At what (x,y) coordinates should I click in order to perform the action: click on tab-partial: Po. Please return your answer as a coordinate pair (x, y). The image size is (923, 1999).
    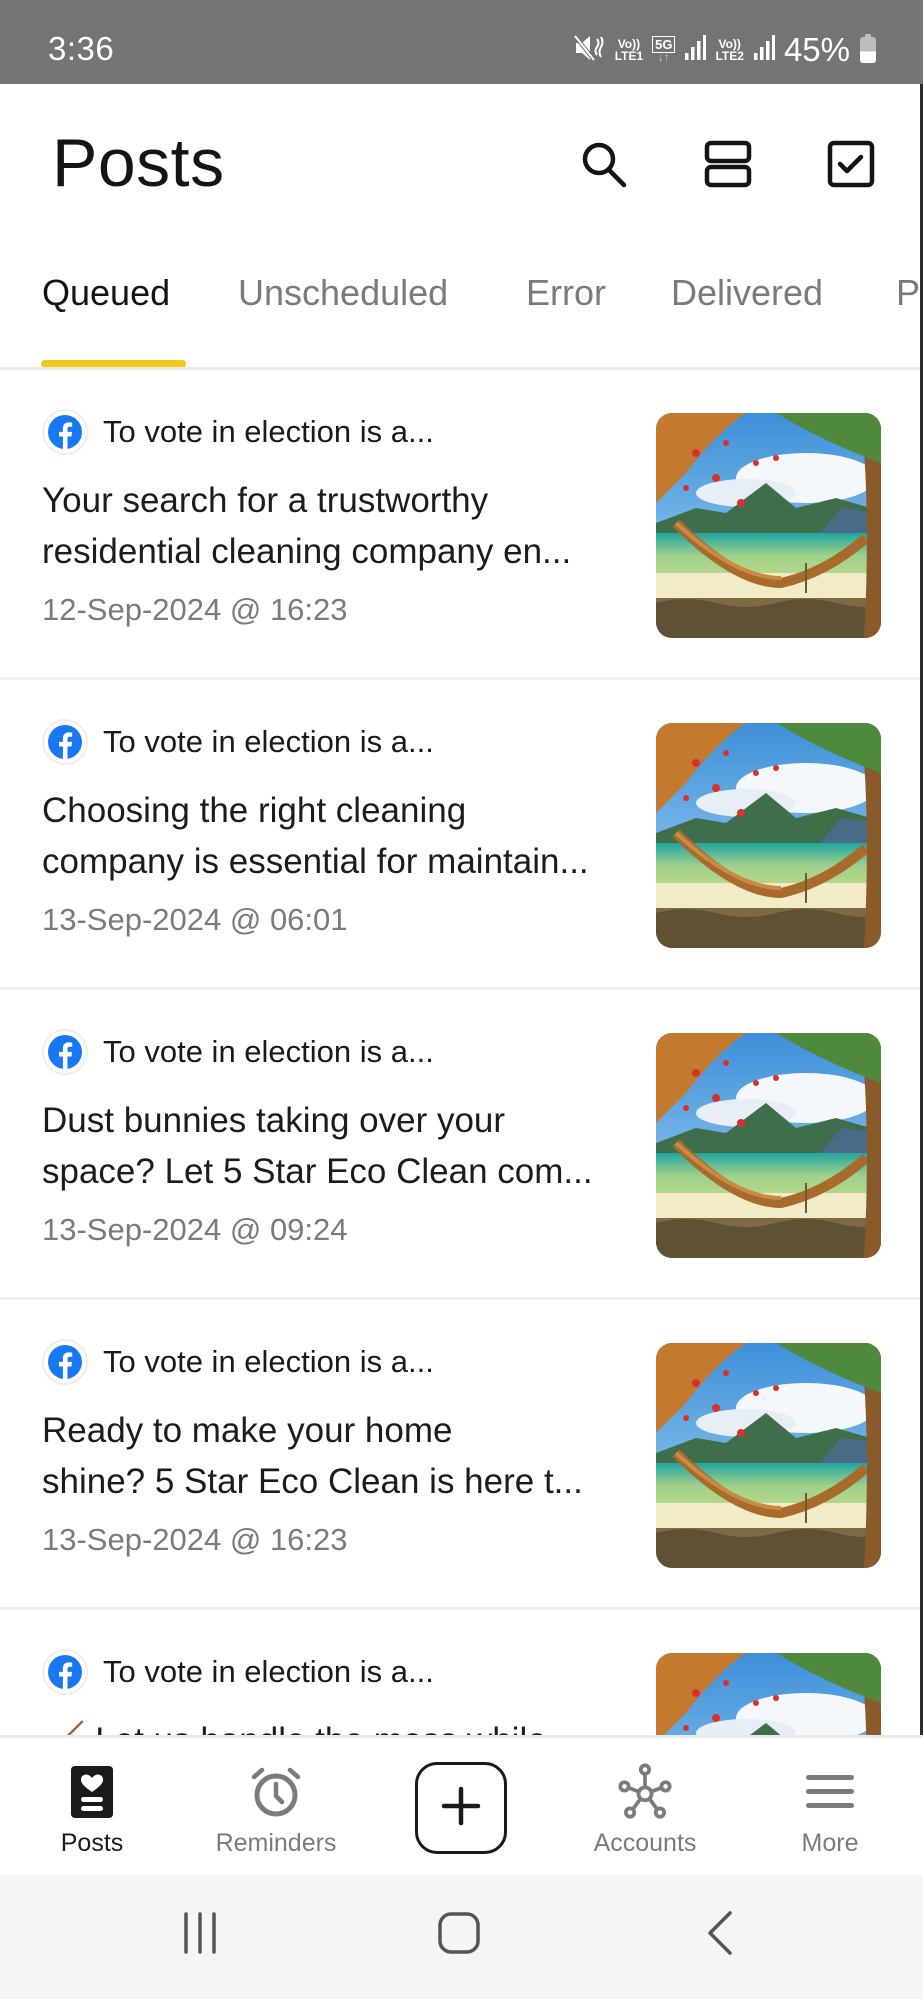
    Looking at the image, I should click on (909, 293).